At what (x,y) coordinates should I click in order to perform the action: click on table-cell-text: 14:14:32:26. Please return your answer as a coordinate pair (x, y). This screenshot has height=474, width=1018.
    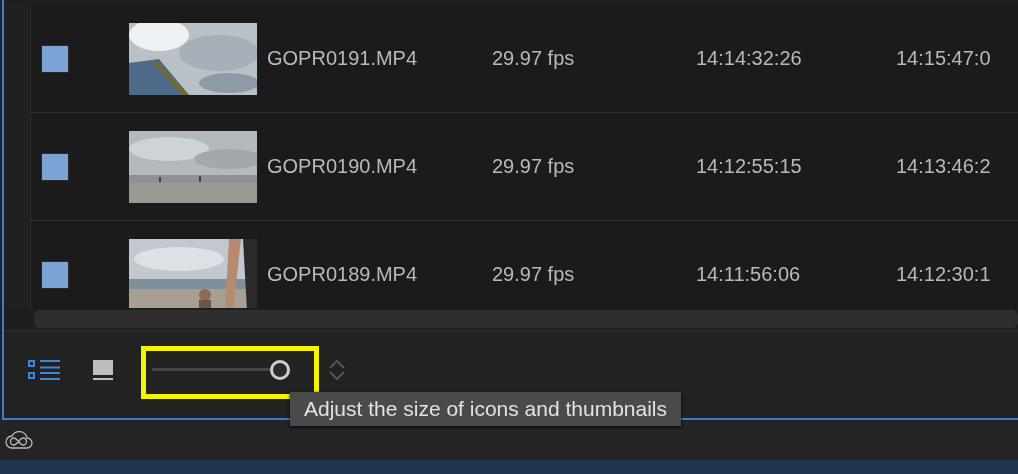
    Looking at the image, I should click on (749, 58).